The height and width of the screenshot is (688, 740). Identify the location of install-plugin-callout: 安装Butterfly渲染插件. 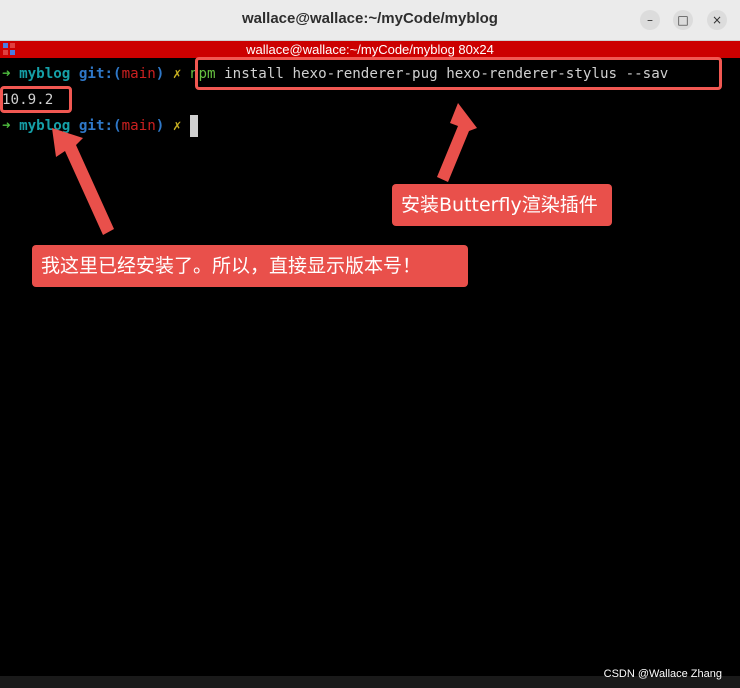
(502, 205).